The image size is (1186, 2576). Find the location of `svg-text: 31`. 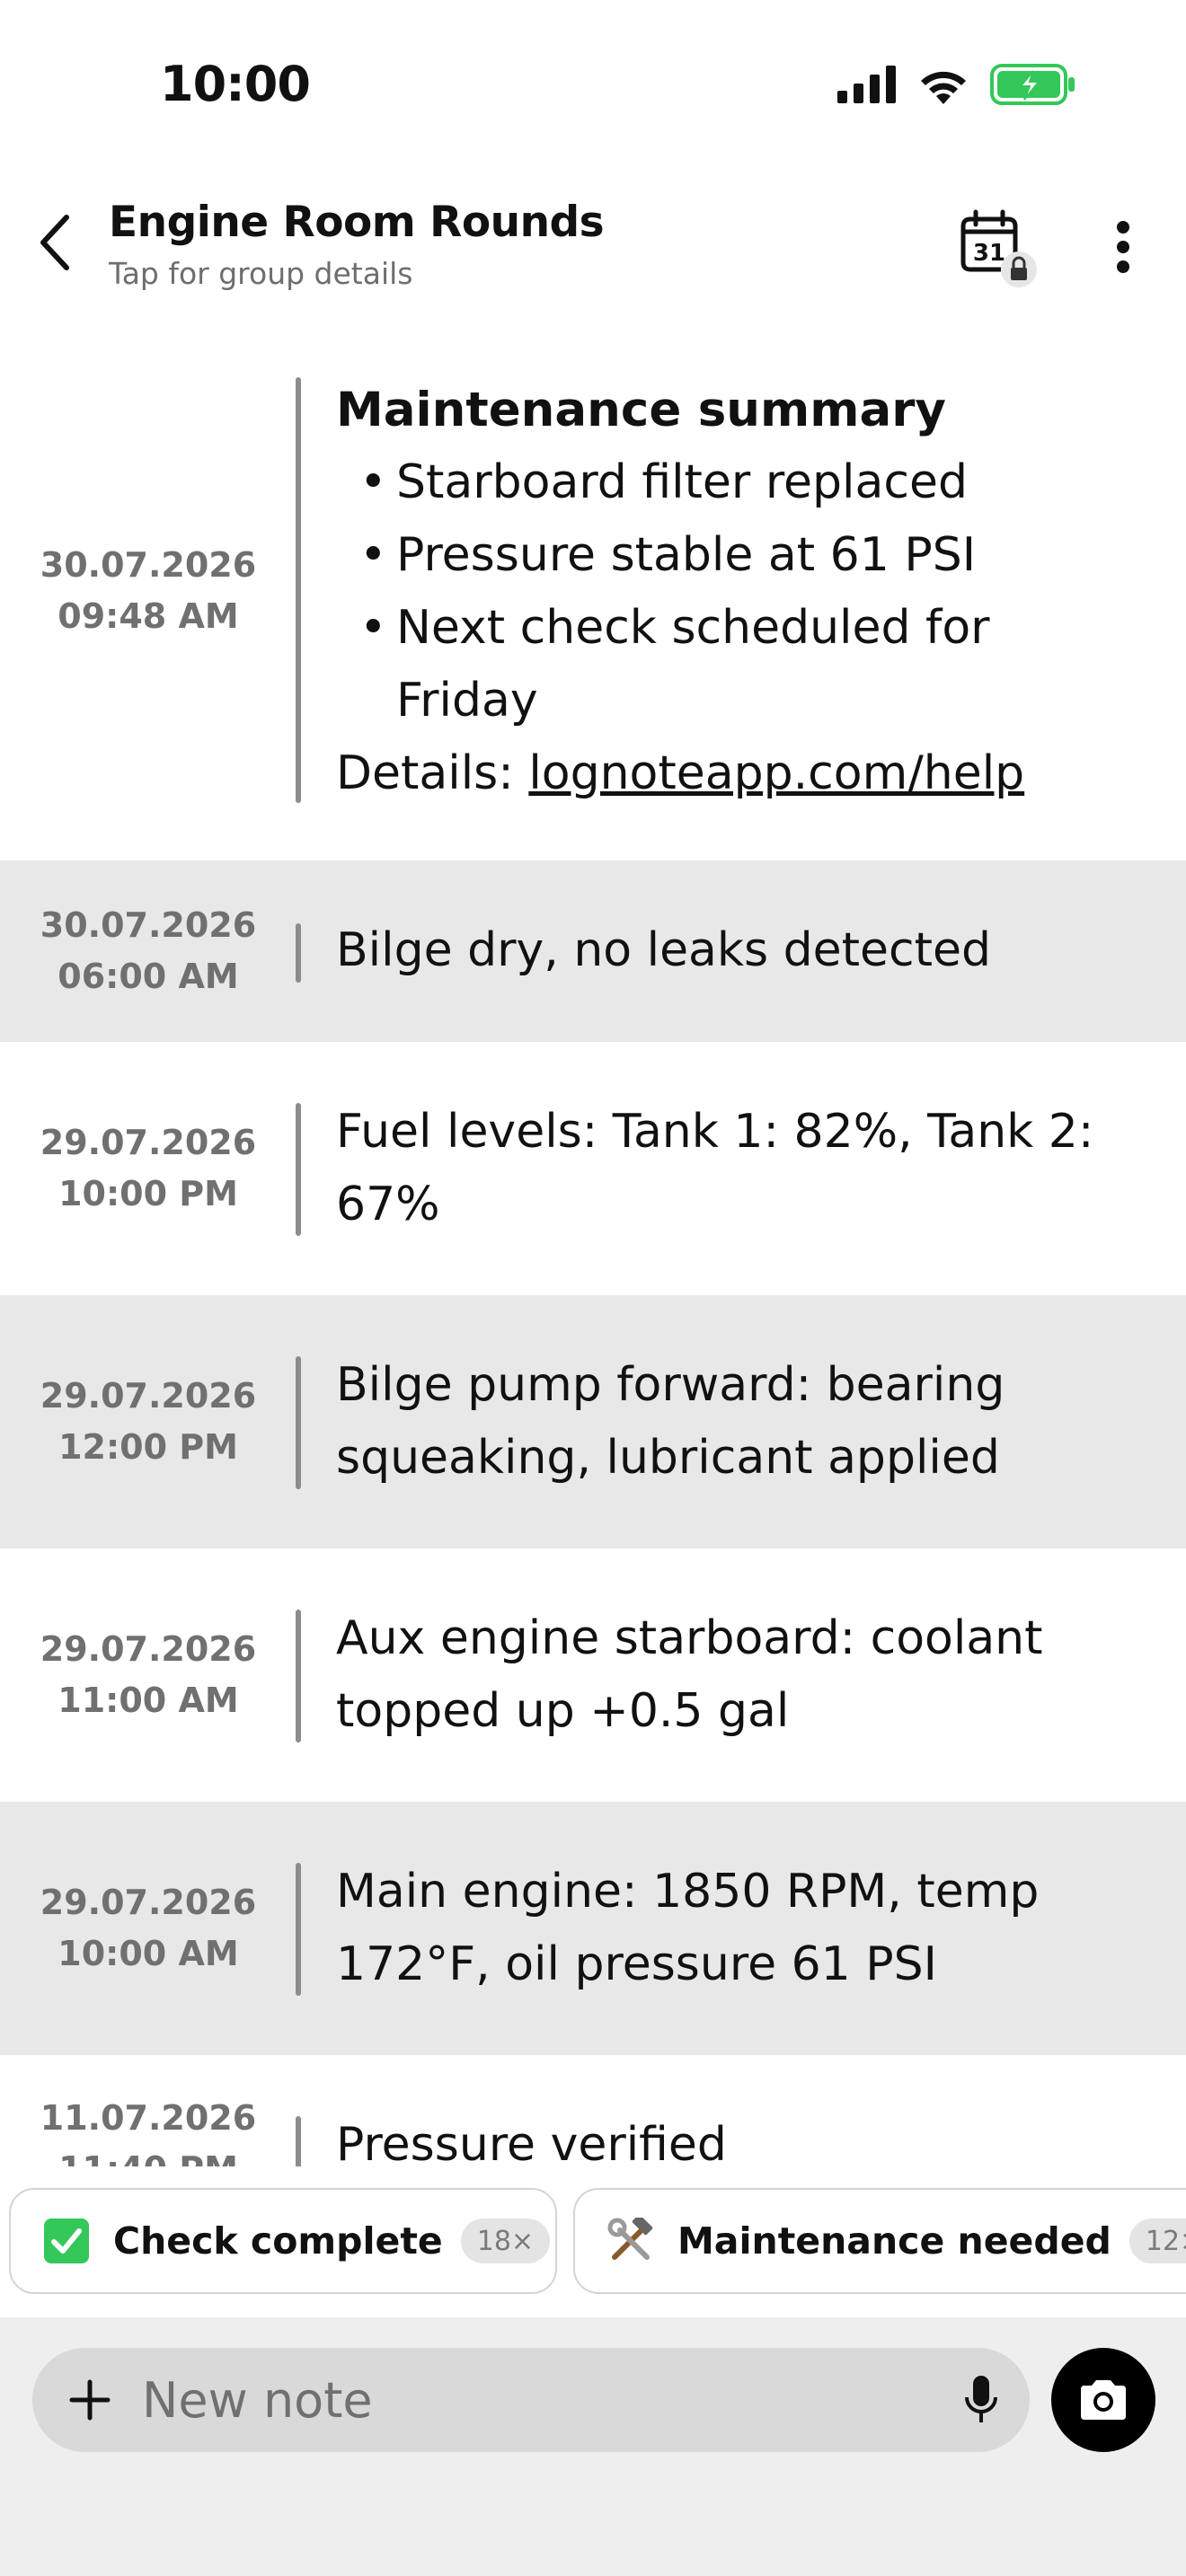

svg-text: 31 is located at coordinates (989, 253).